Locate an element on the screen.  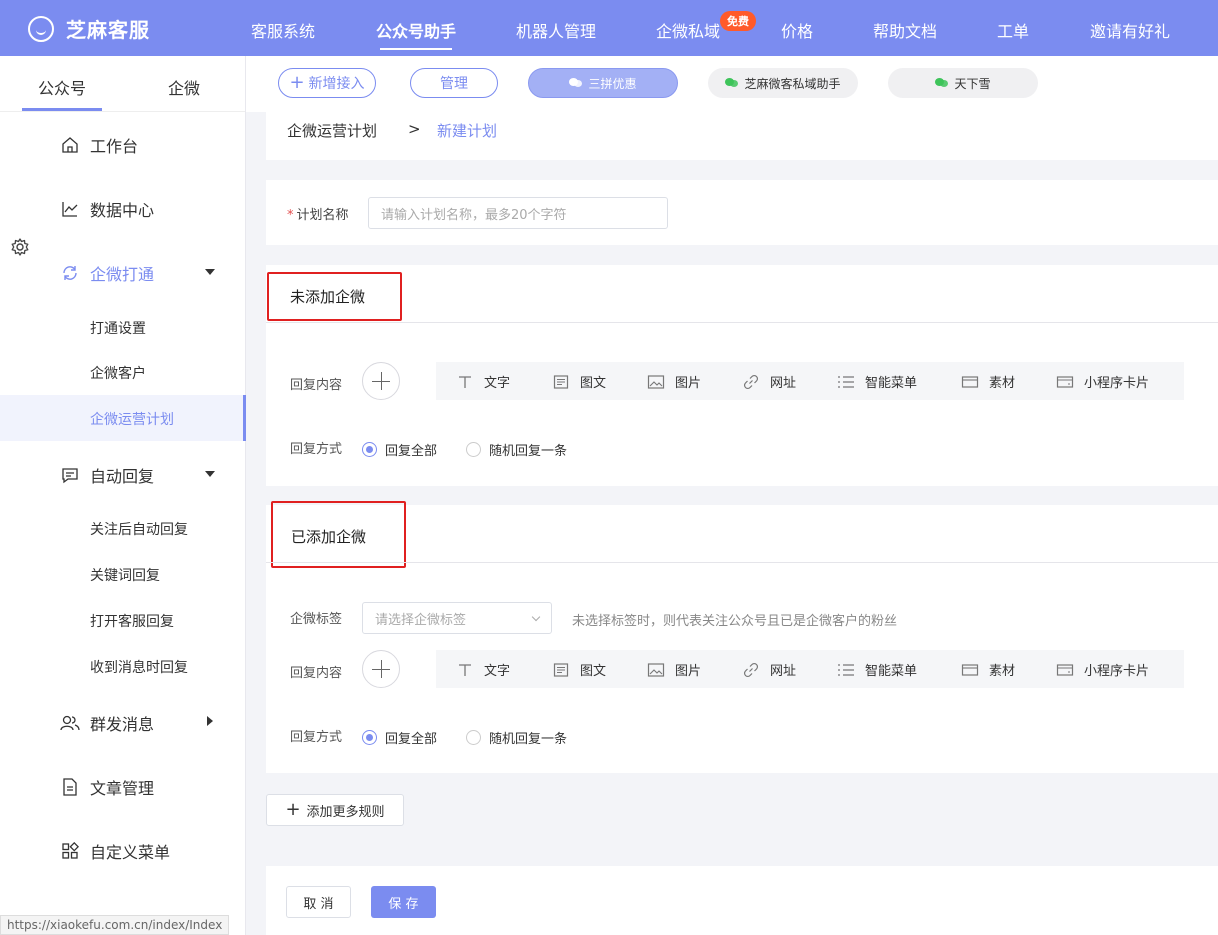
save-button: 保 存 is located at coordinates (403, 902).